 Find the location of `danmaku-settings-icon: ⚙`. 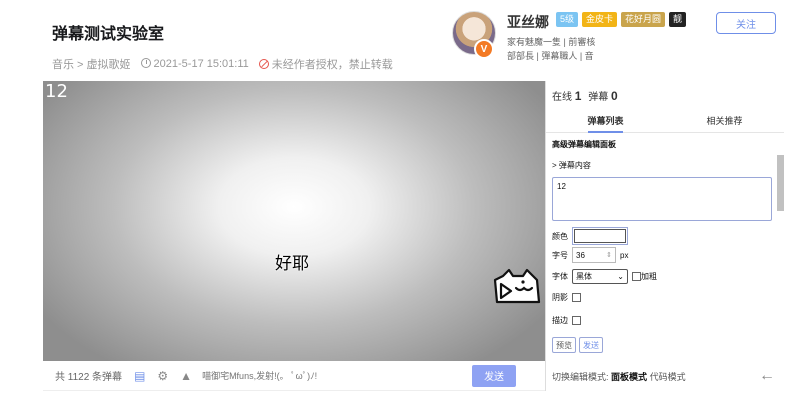

danmaku-settings-icon: ⚙ is located at coordinates (162, 376).